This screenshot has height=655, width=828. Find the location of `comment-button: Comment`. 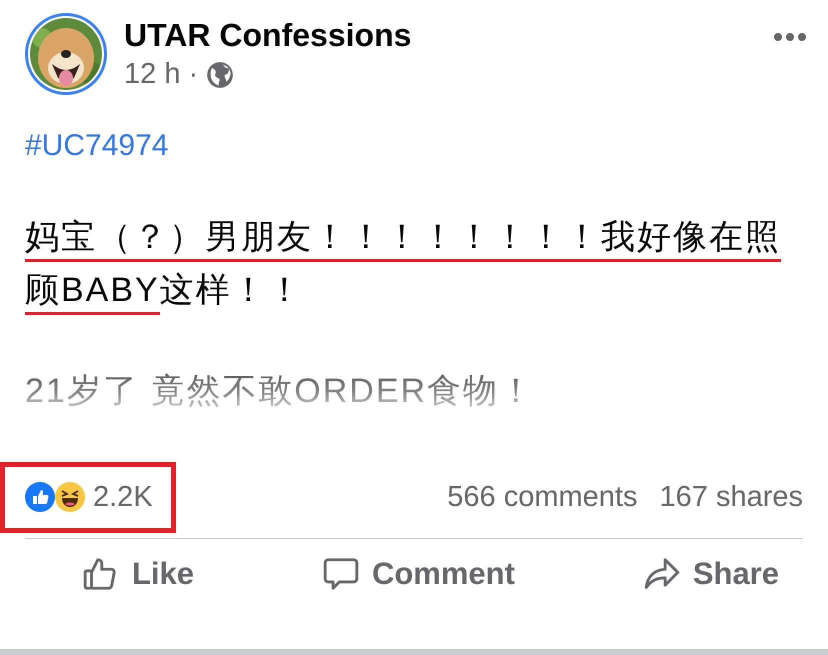

comment-button: Comment is located at coordinates (418, 574).